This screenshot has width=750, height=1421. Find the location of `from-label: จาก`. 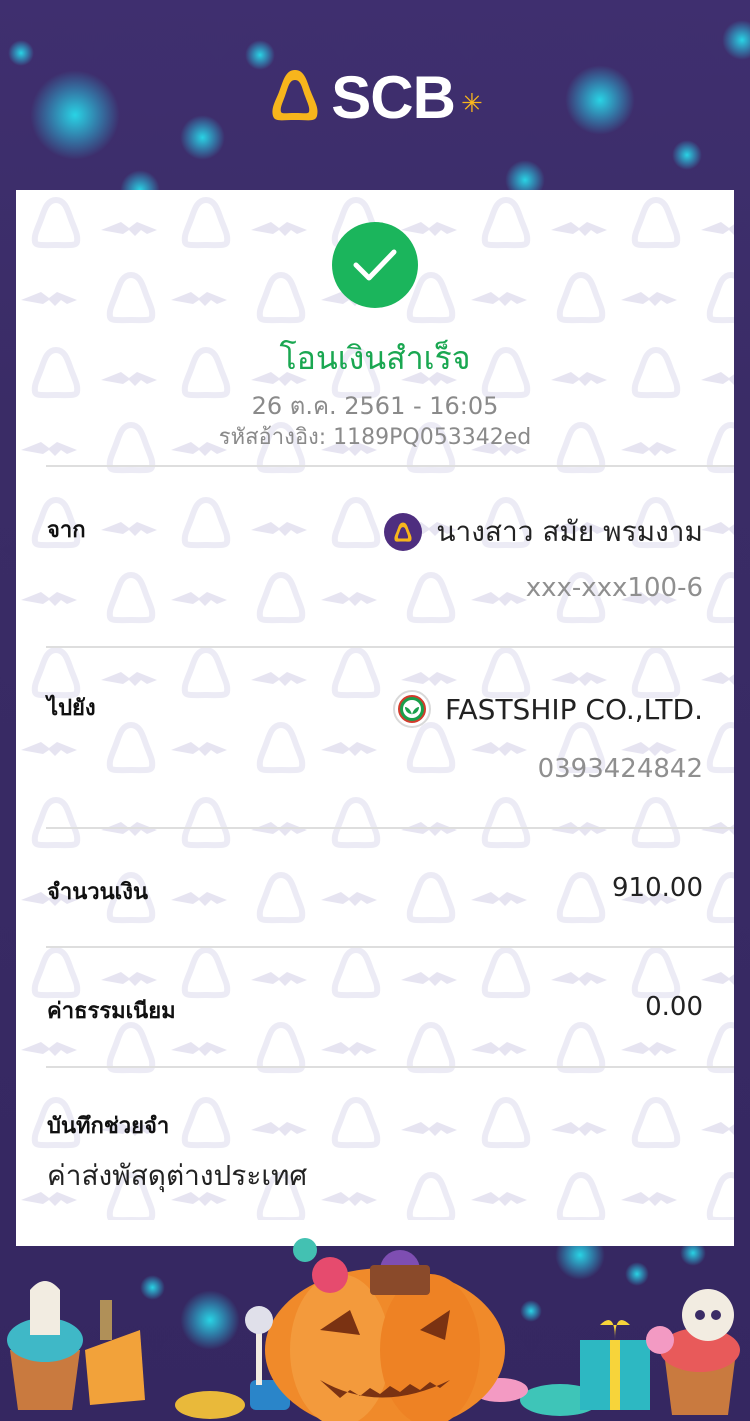

from-label: จาก is located at coordinates (66, 530).